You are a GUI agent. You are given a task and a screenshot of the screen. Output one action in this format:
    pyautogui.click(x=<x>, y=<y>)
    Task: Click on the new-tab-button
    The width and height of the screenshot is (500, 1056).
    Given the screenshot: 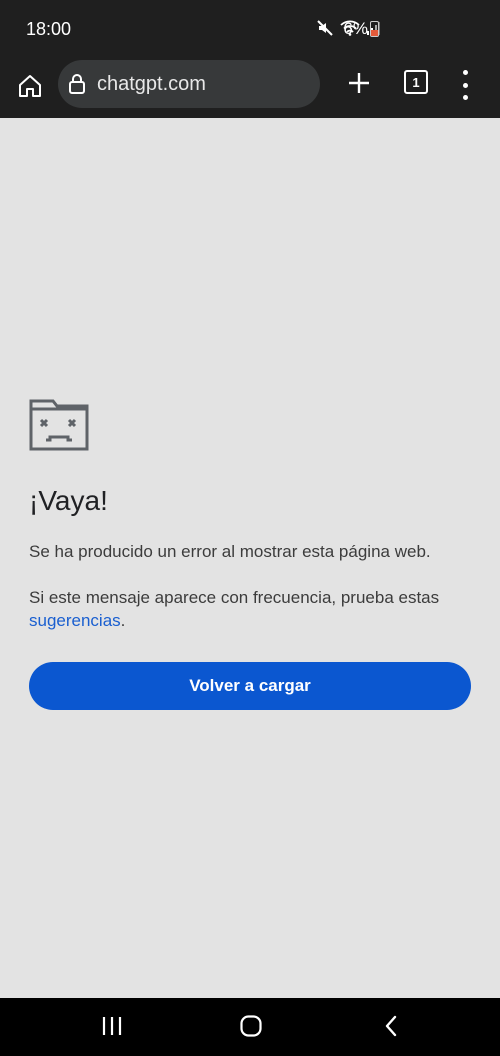 What is the action you would take?
    pyautogui.click(x=359, y=83)
    